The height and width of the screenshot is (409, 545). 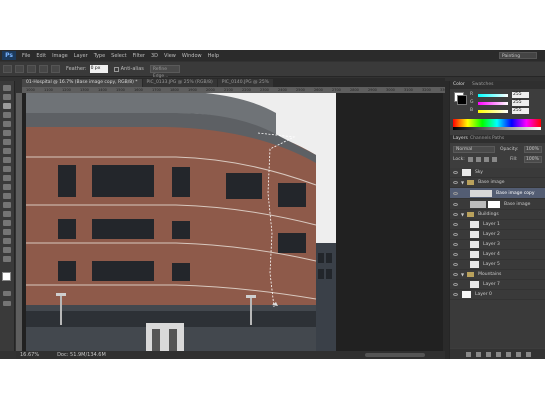 What do you see at coordinates (459, 84) in the screenshot?
I see `tab-color: Color` at bounding box center [459, 84].